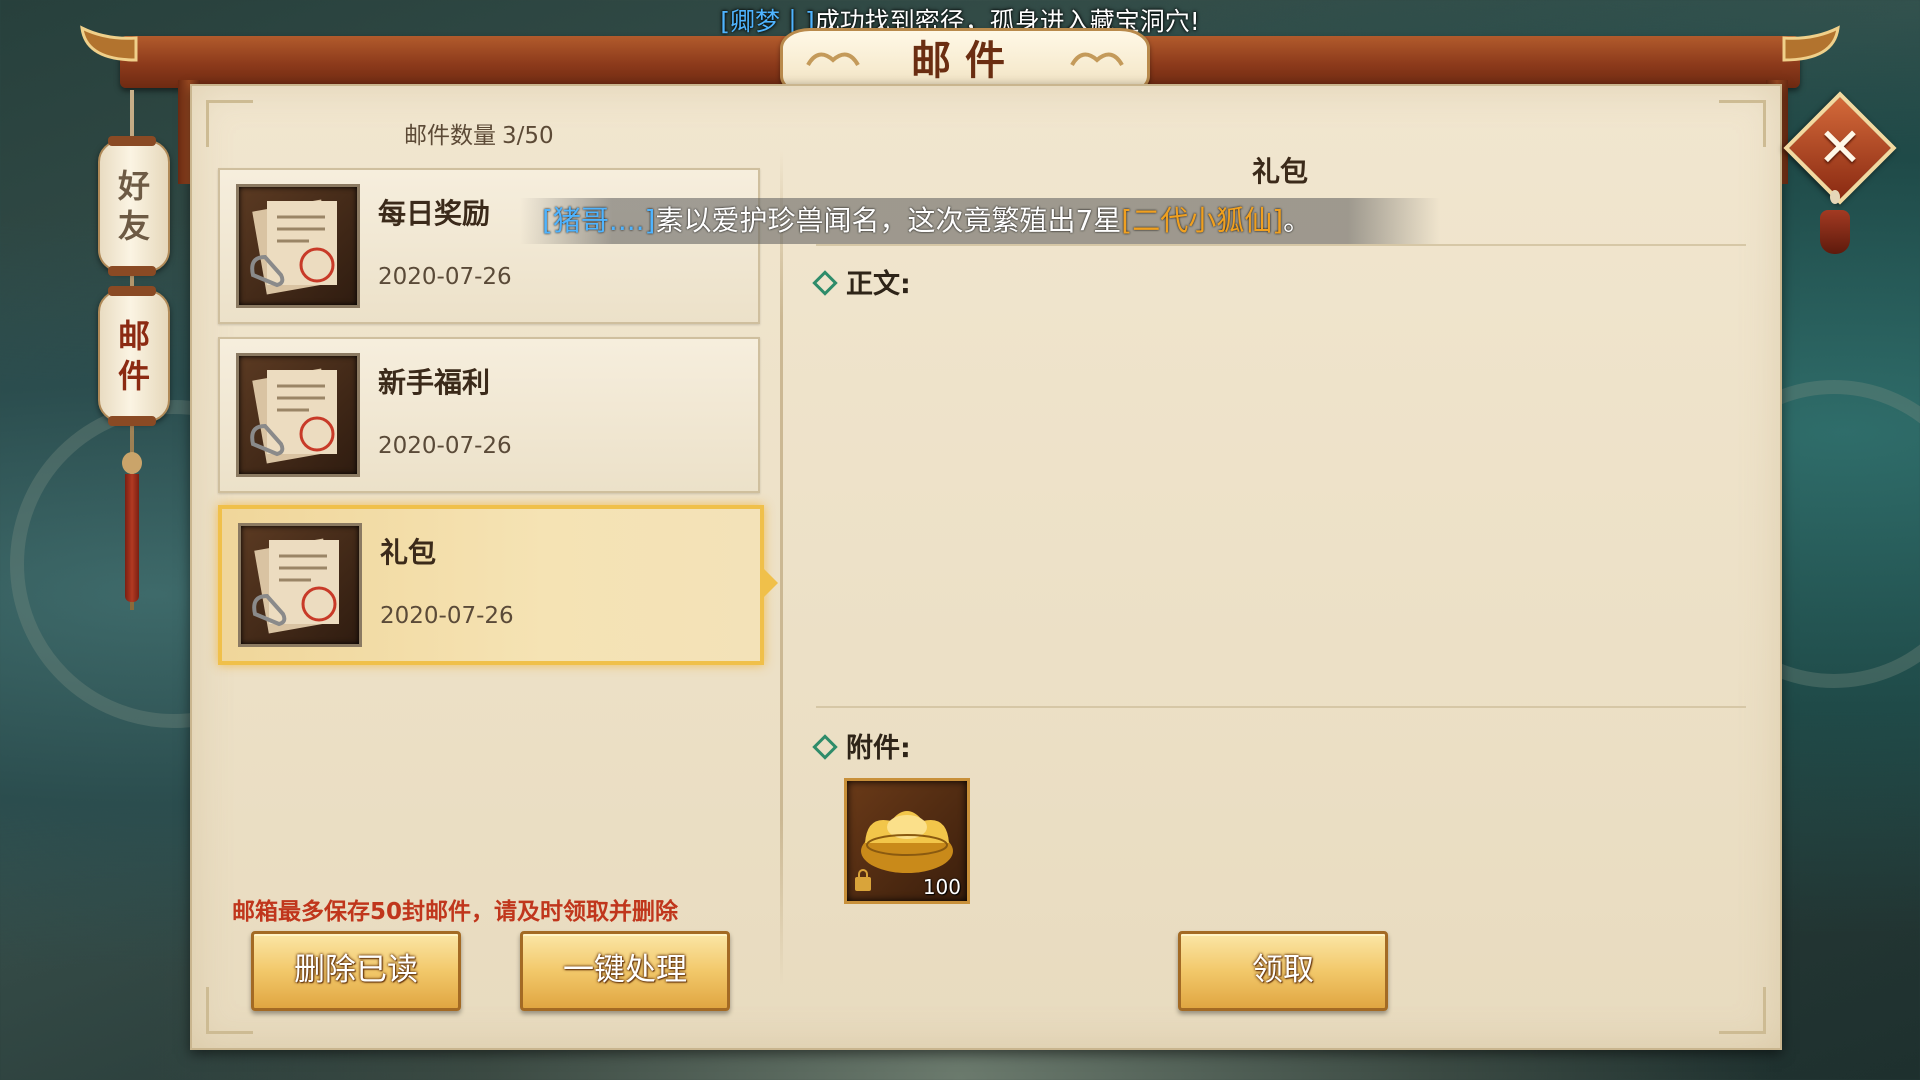 The image size is (1920, 1080). I want to click on body-section-label: 正文:, so click(861, 281).